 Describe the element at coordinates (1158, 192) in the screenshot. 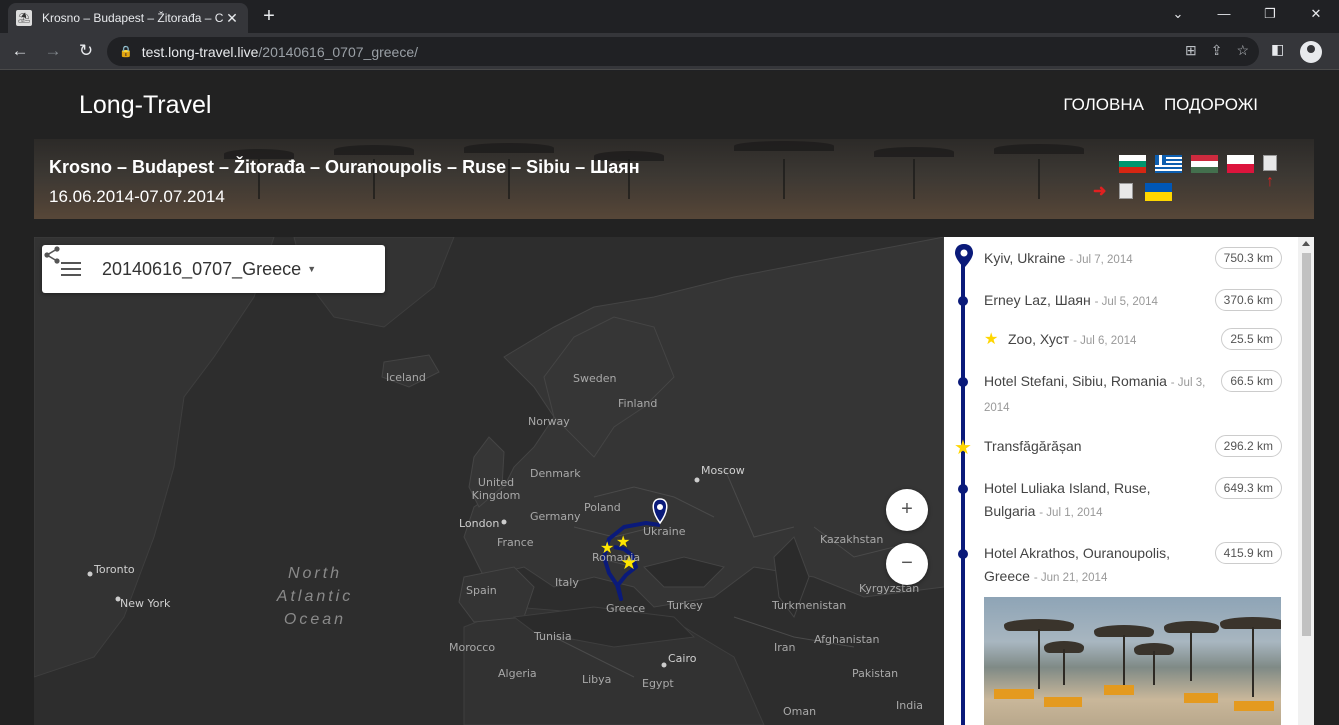

I see `flag-ukraine-icon` at that location.